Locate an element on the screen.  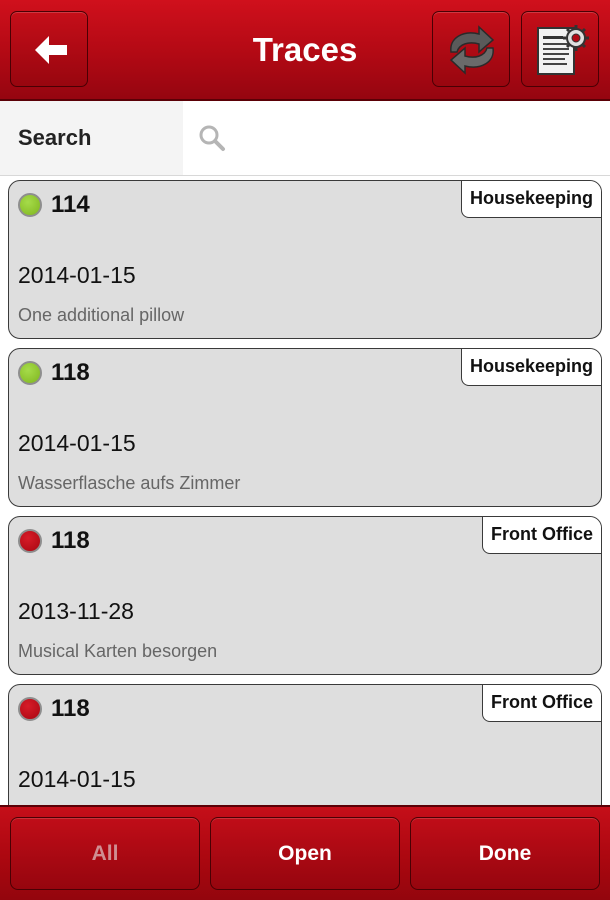
sync-arrows-icon is located at coordinates (472, 50).